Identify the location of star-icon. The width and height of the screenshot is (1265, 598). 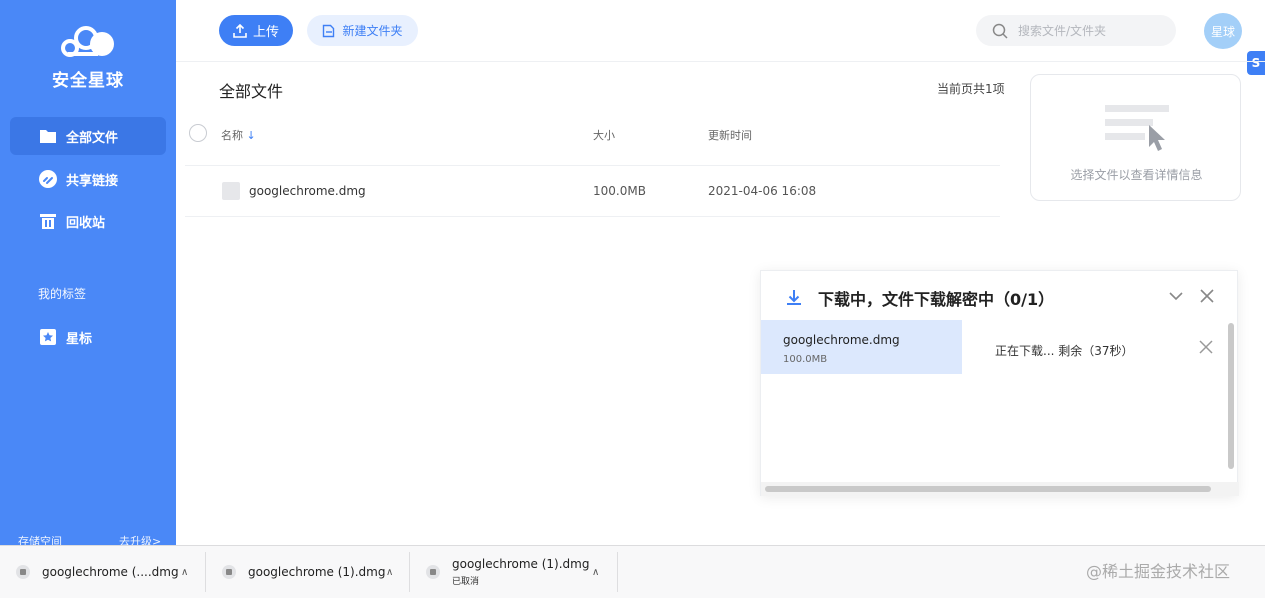
(48, 337).